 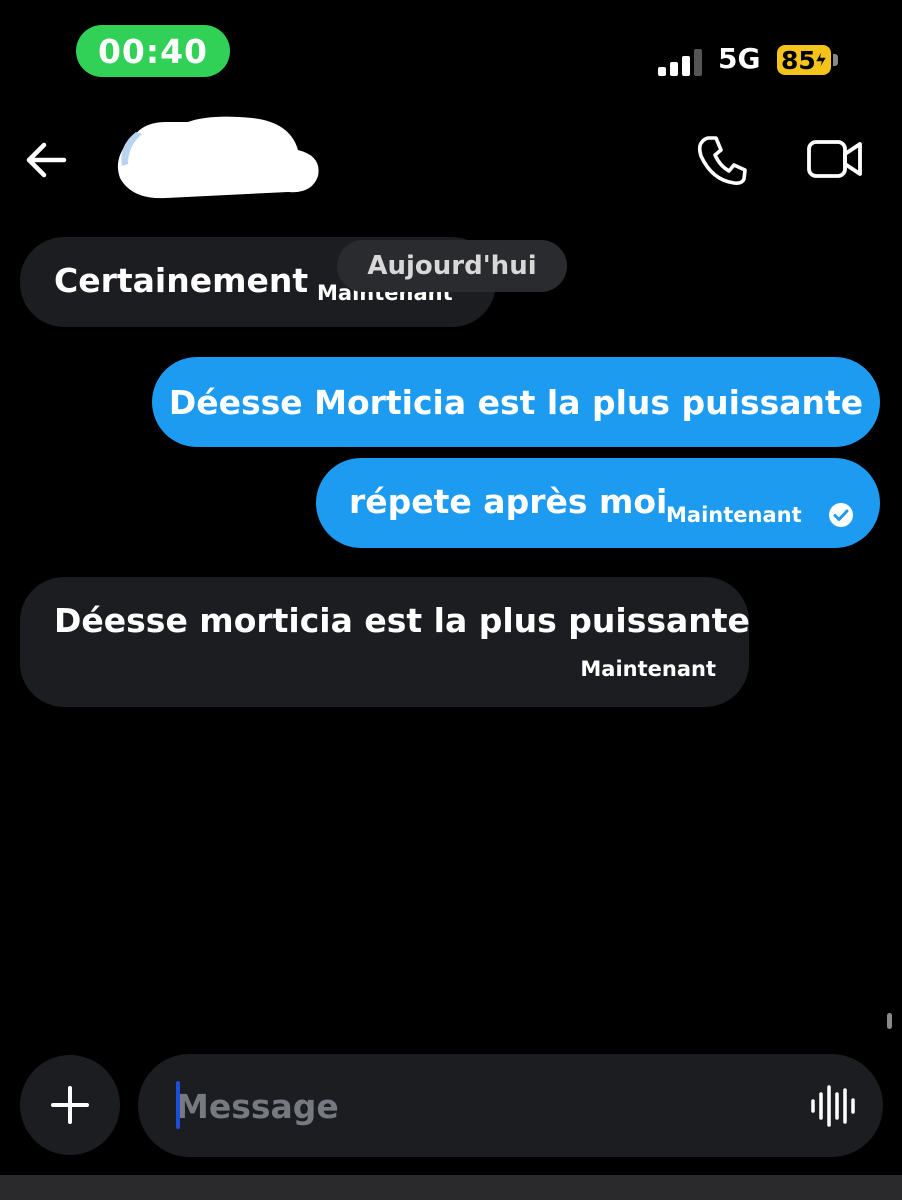 I want to click on message-text: Certainement, so click(x=181, y=280).